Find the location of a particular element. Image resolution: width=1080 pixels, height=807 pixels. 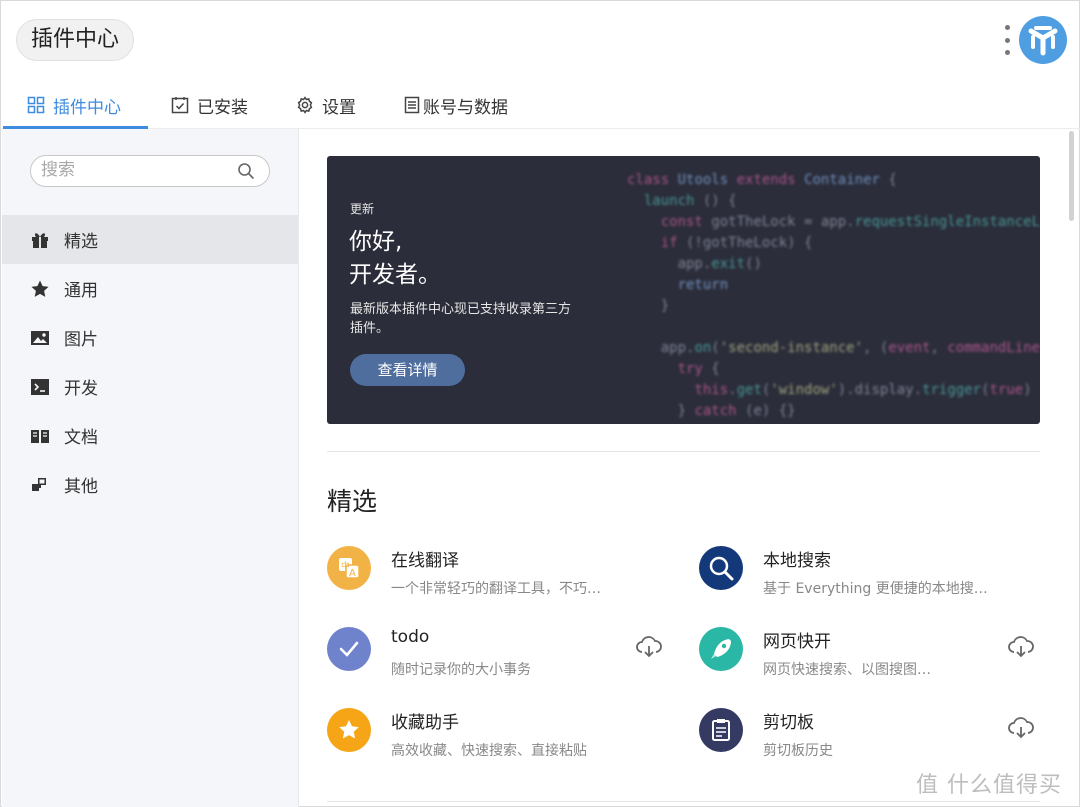

banner-tag: 更新 is located at coordinates (362, 209).